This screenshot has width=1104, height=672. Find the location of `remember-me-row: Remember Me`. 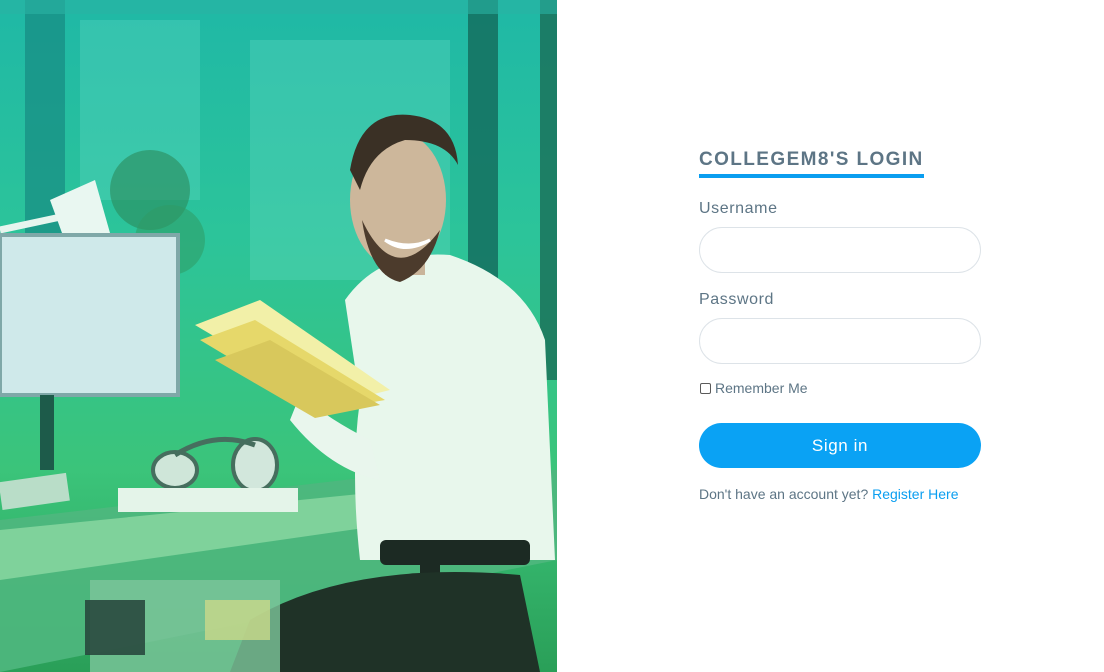

remember-me-row: Remember Me is located at coordinates (840, 388).